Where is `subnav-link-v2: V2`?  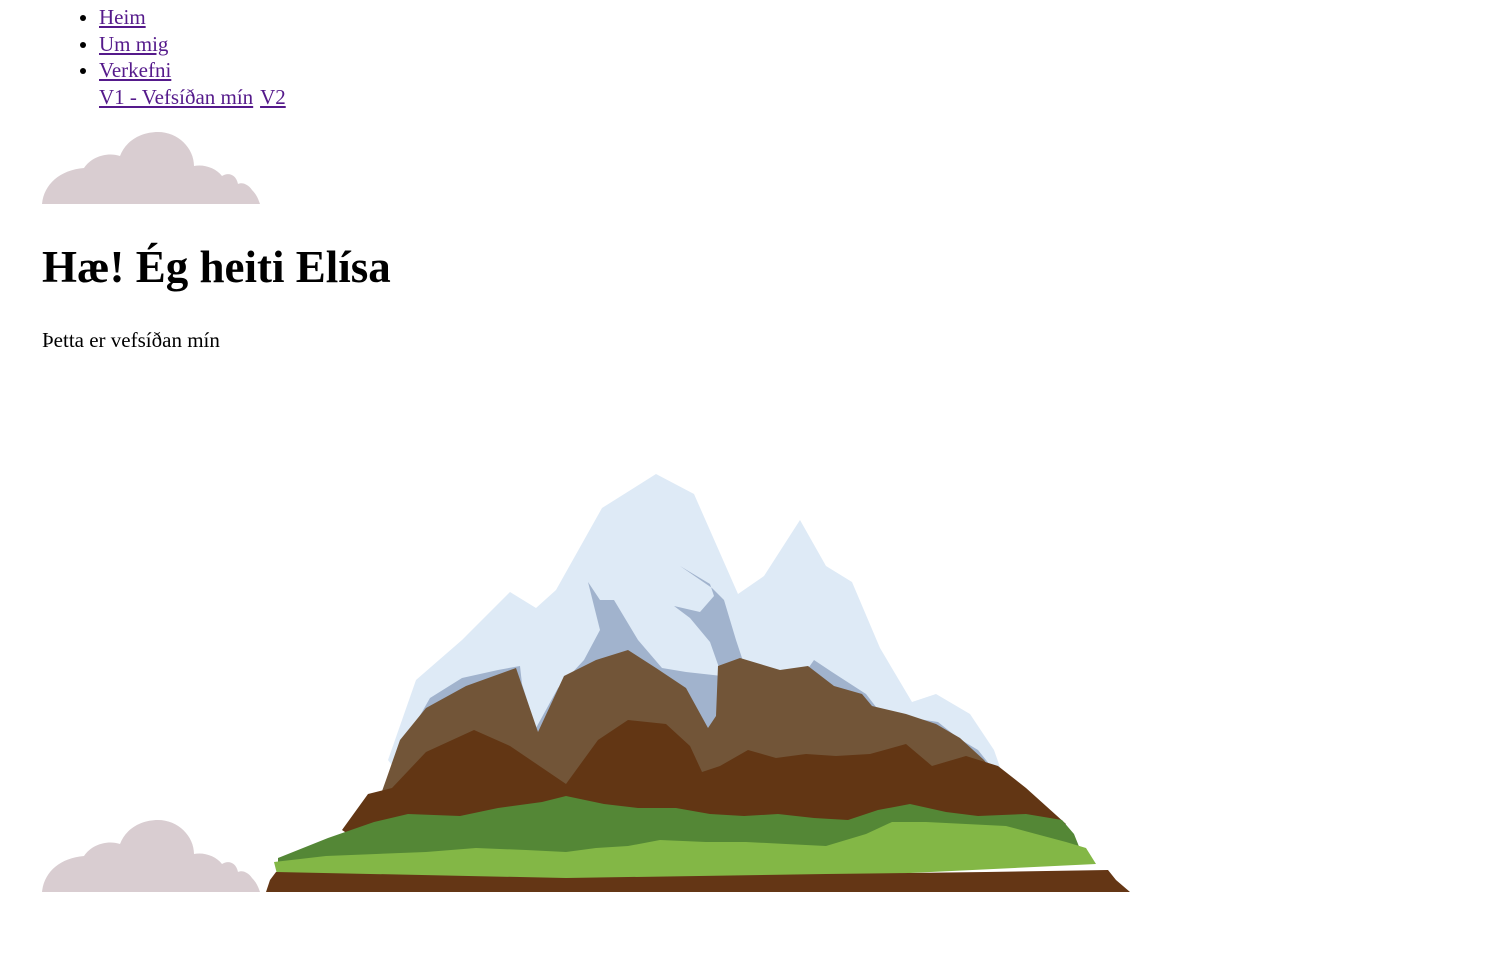 subnav-link-v2: V2 is located at coordinates (273, 97).